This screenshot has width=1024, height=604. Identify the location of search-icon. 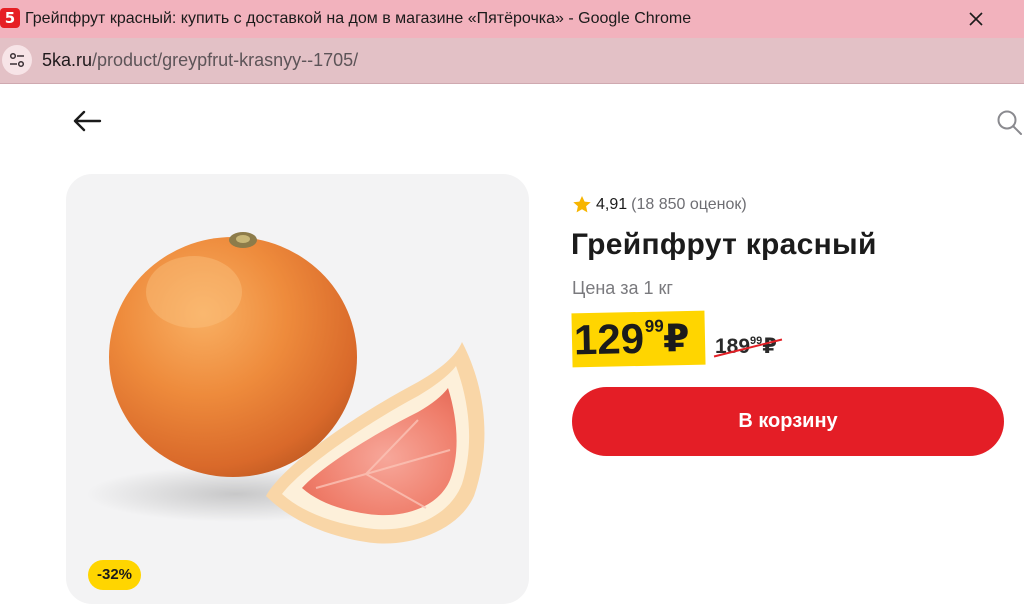
(1009, 122).